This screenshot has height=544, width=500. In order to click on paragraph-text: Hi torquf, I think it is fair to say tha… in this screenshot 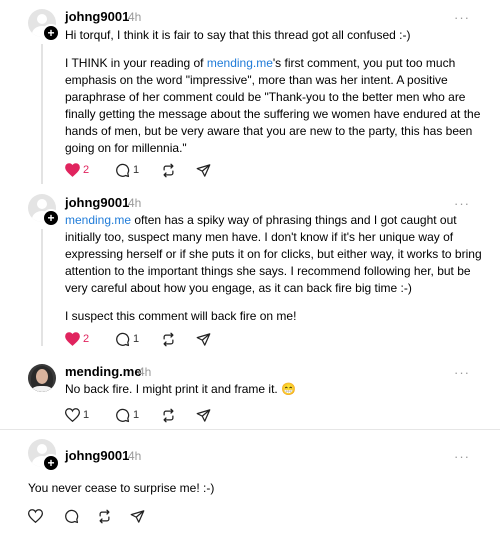, I will do `click(238, 35)`.